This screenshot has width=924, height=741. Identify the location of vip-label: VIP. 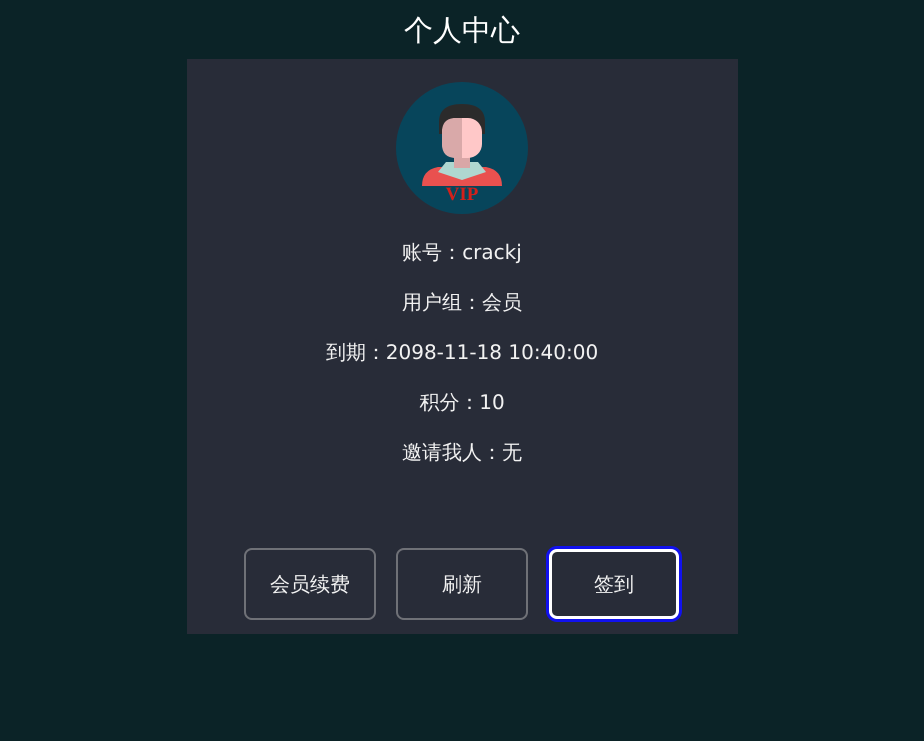
(462, 194).